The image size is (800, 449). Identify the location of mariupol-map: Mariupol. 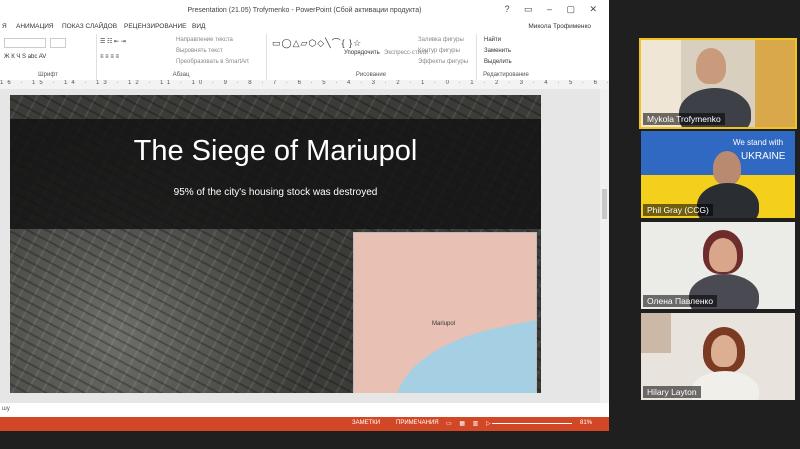
(445, 312).